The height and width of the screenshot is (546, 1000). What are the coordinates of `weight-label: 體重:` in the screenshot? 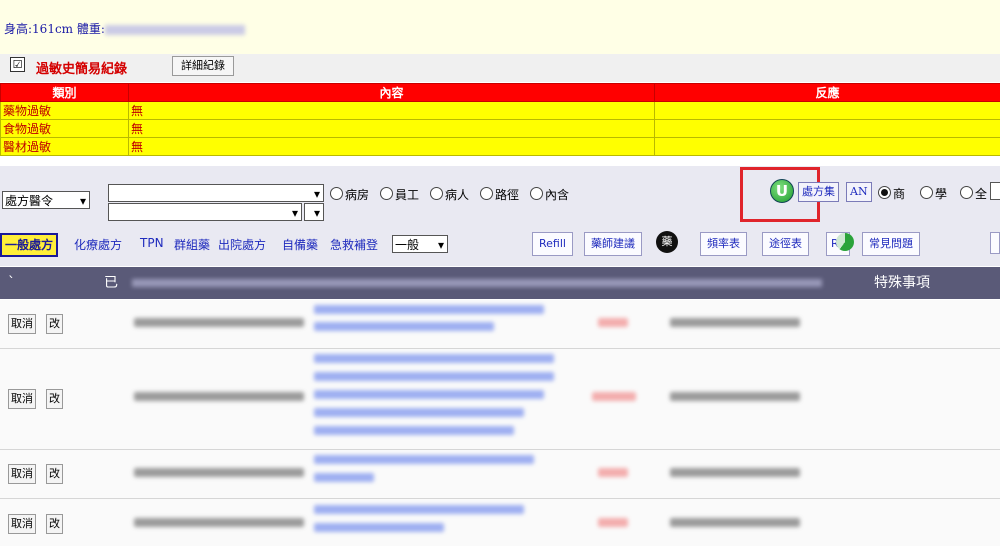 It's located at (90, 29).